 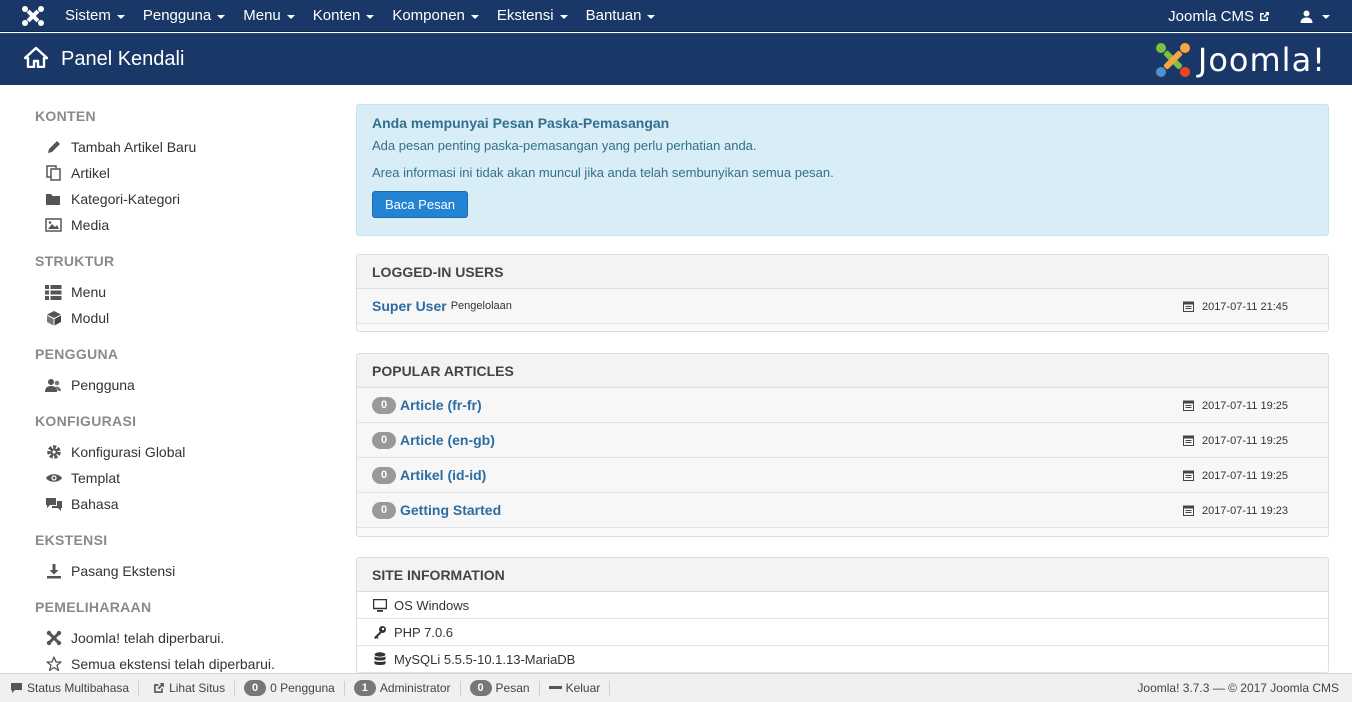 I want to click on multilang-status-link: Status Multibahasa, so click(x=70, y=688).